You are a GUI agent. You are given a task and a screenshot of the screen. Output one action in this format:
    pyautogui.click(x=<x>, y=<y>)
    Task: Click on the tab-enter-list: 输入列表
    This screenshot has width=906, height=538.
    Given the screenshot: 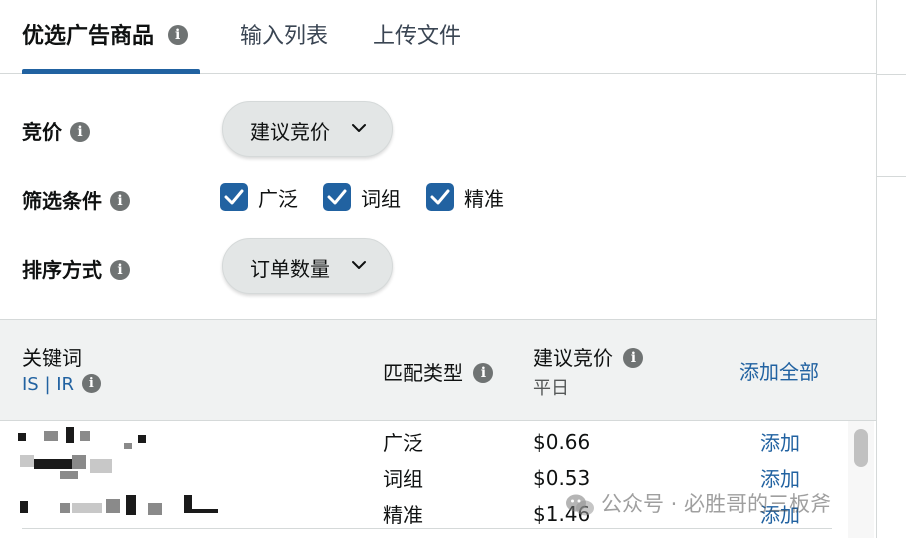 What is the action you would take?
    pyautogui.click(x=284, y=34)
    